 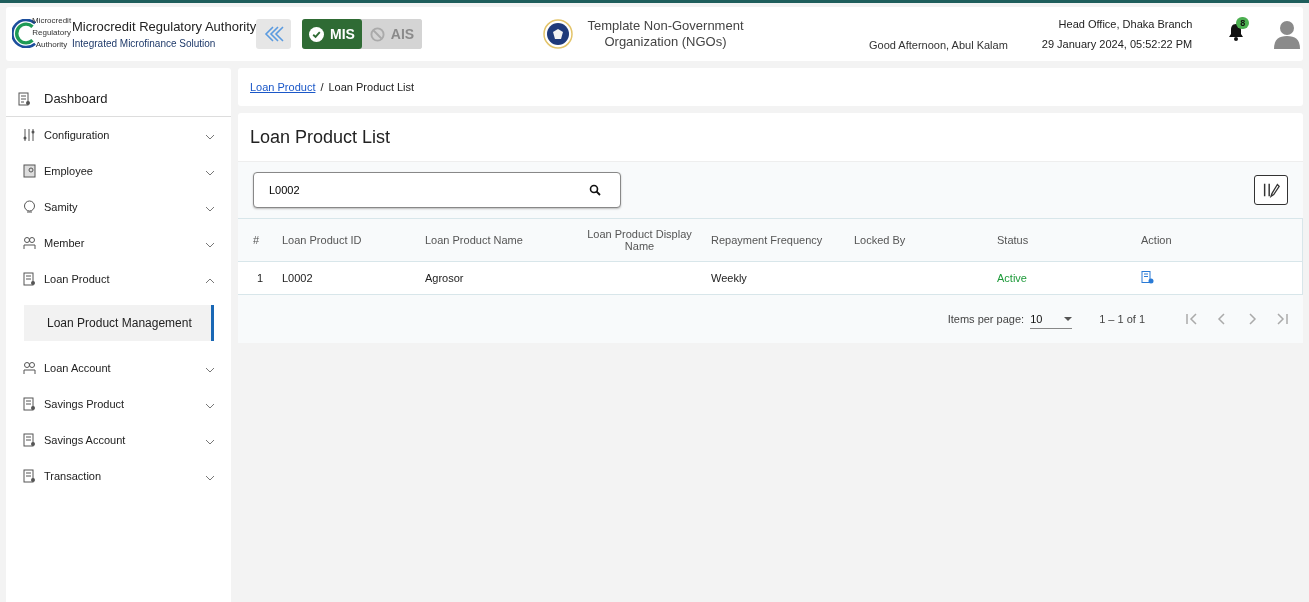 What do you see at coordinates (118, 92) in the screenshot?
I see `dashboard-link: Dashboard` at bounding box center [118, 92].